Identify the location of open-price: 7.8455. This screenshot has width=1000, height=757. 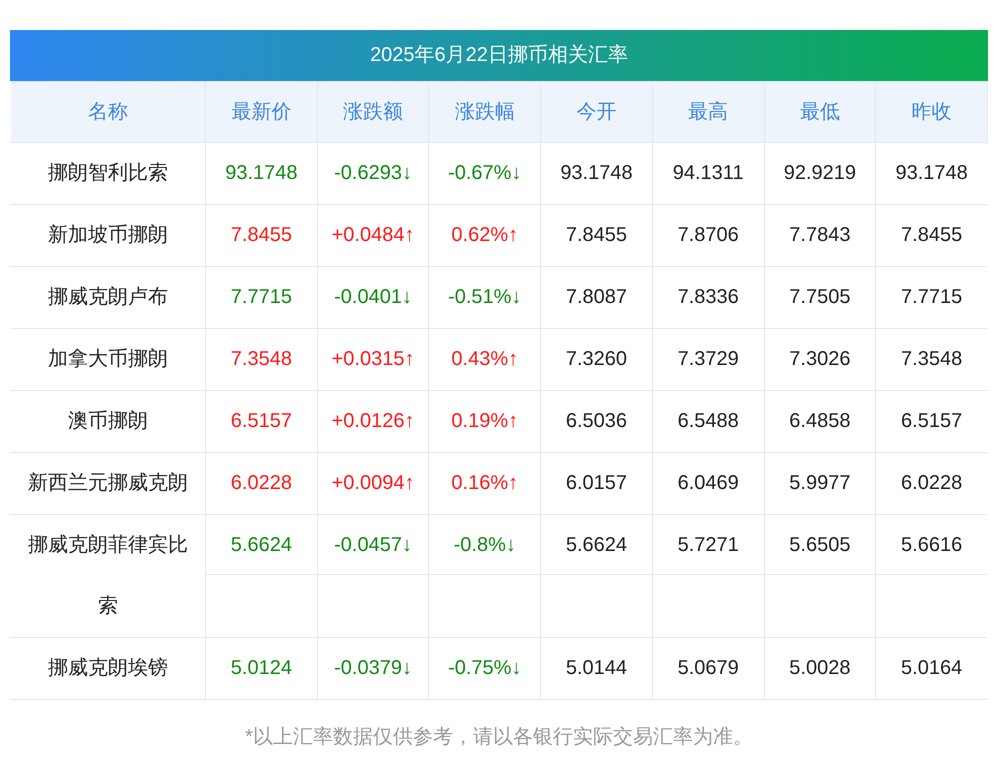
(597, 235).